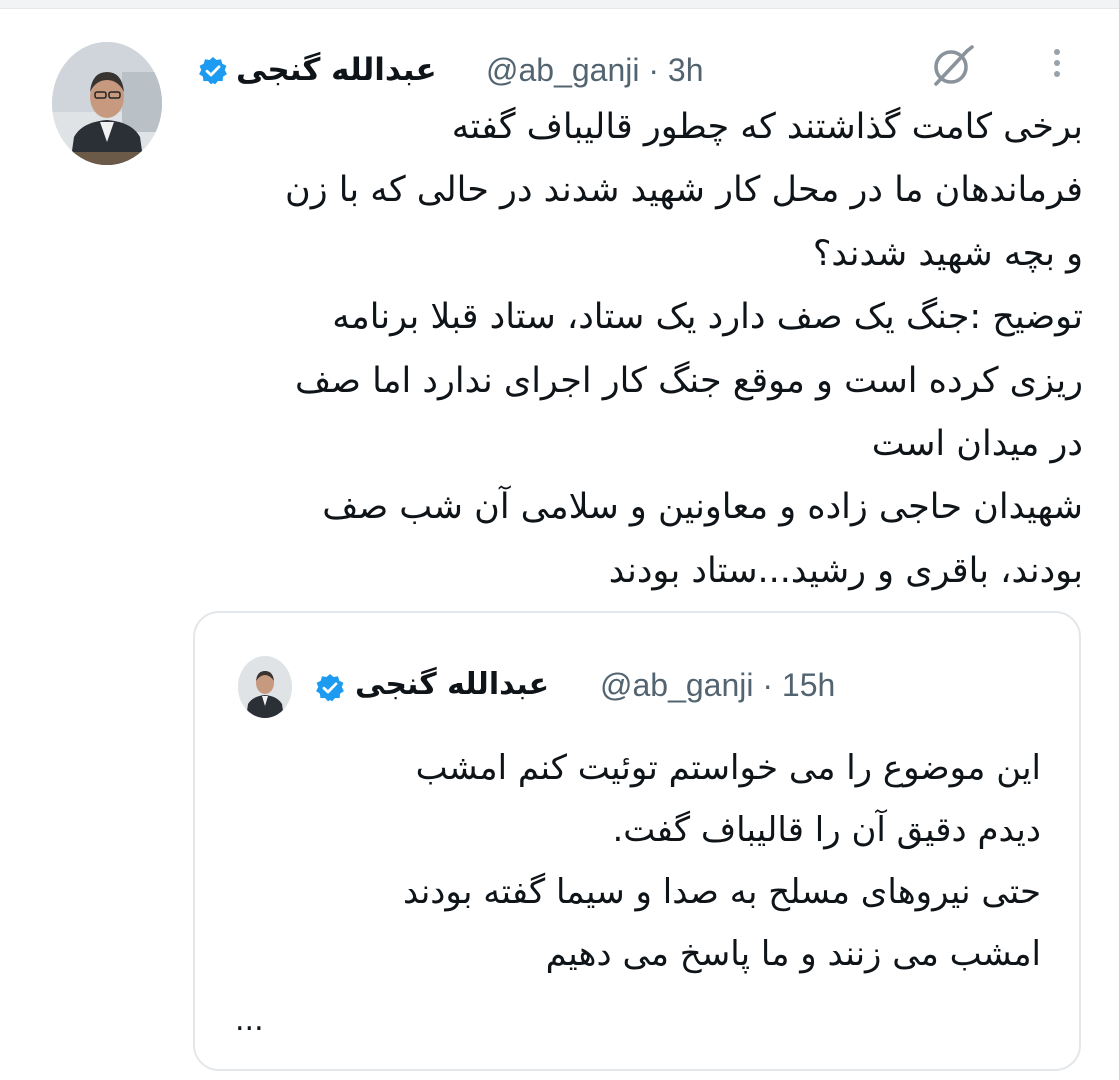  Describe the element at coordinates (977, 443) in the screenshot. I see `tweet-line: در میدان است` at that location.